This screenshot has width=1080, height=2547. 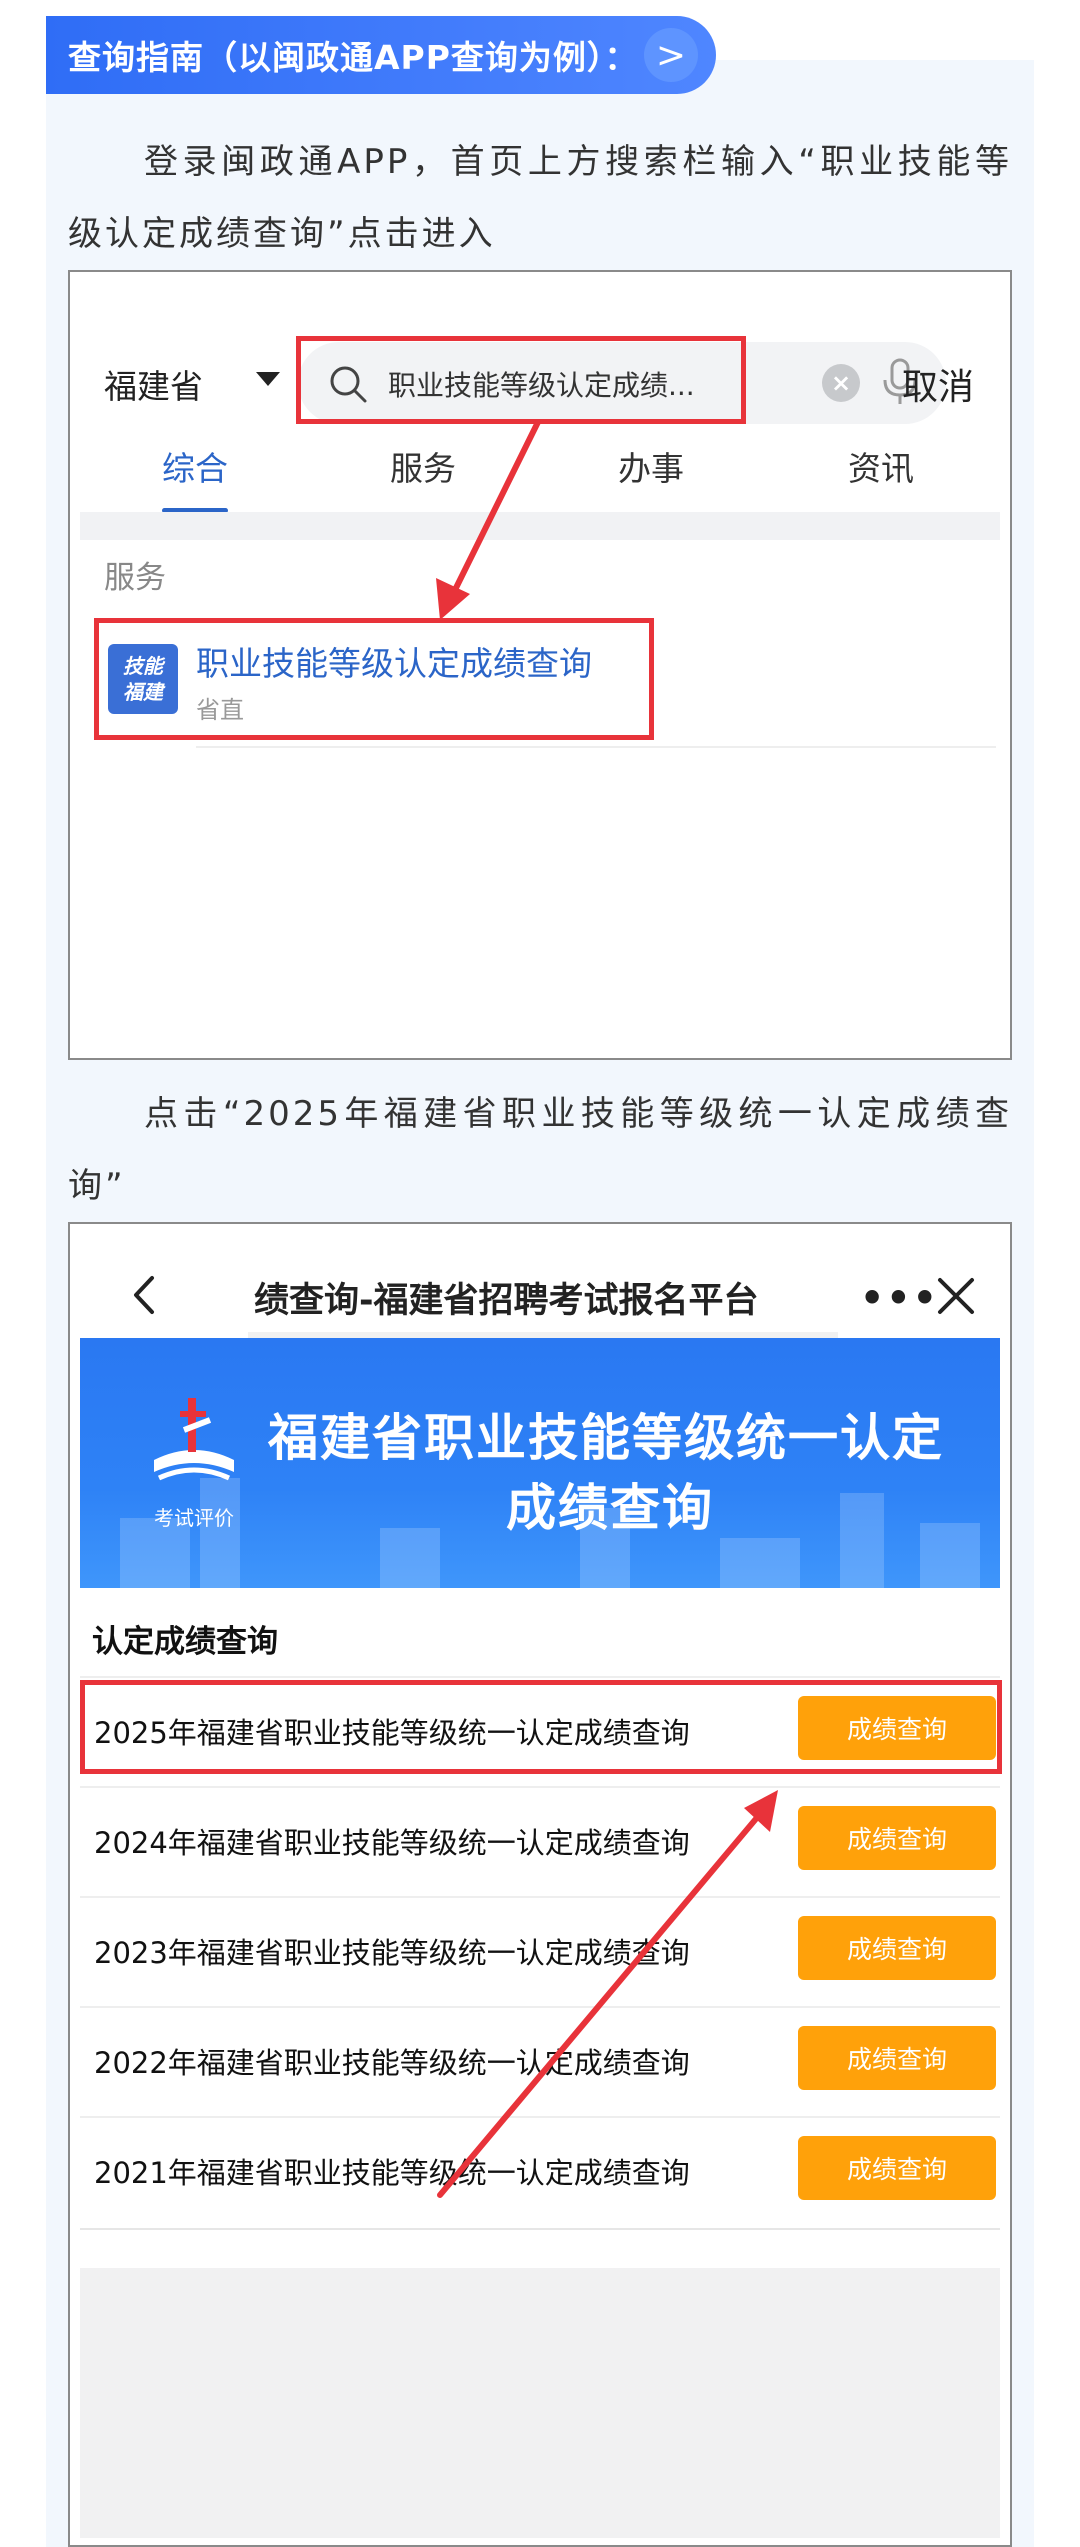 I want to click on tab-affairs: 办事, so click(x=651, y=466).